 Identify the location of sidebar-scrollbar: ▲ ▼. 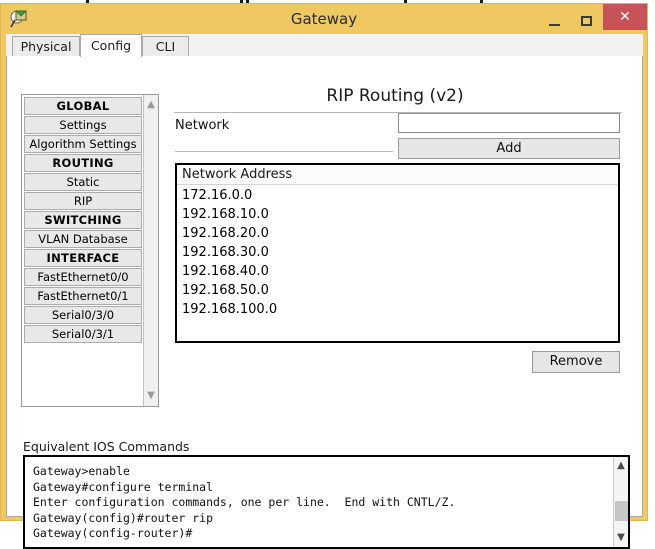
(150, 250).